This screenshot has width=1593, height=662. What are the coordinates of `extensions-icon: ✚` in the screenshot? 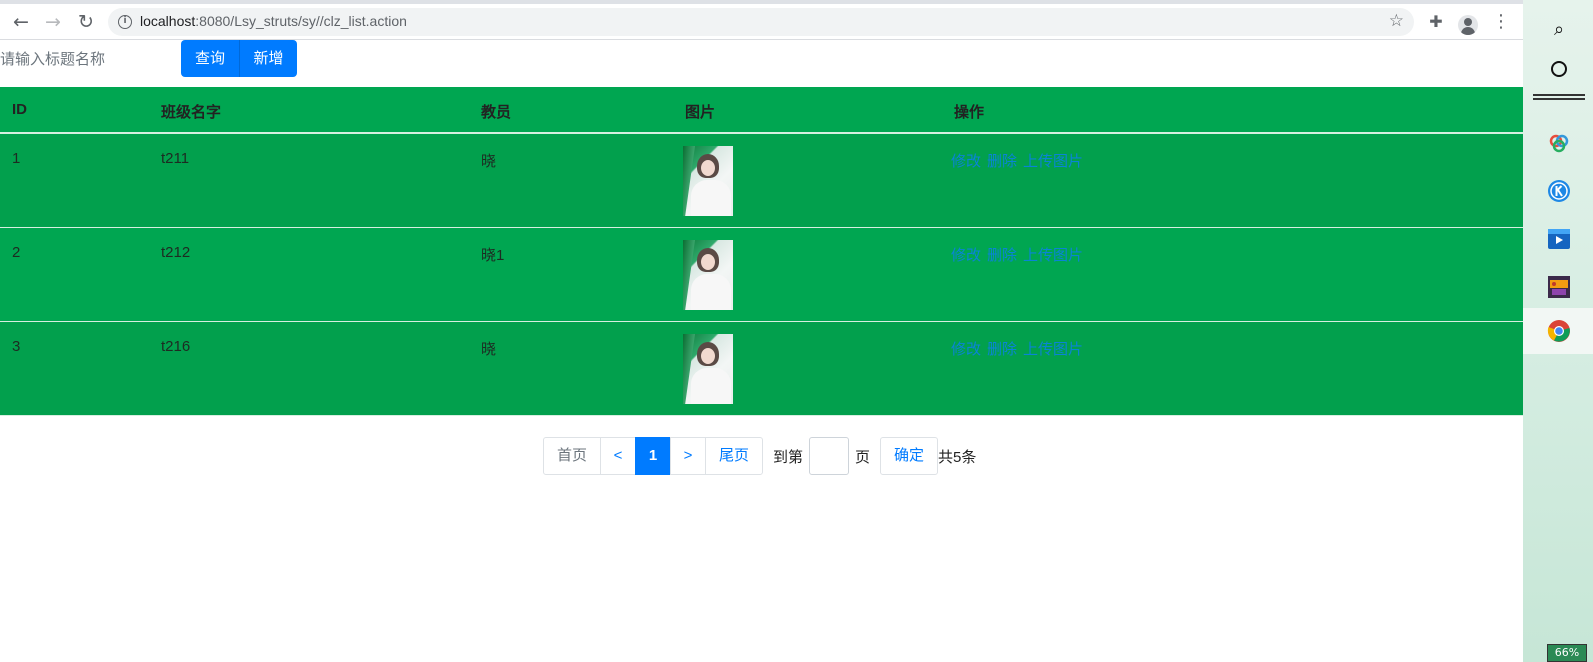 It's located at (1436, 22).